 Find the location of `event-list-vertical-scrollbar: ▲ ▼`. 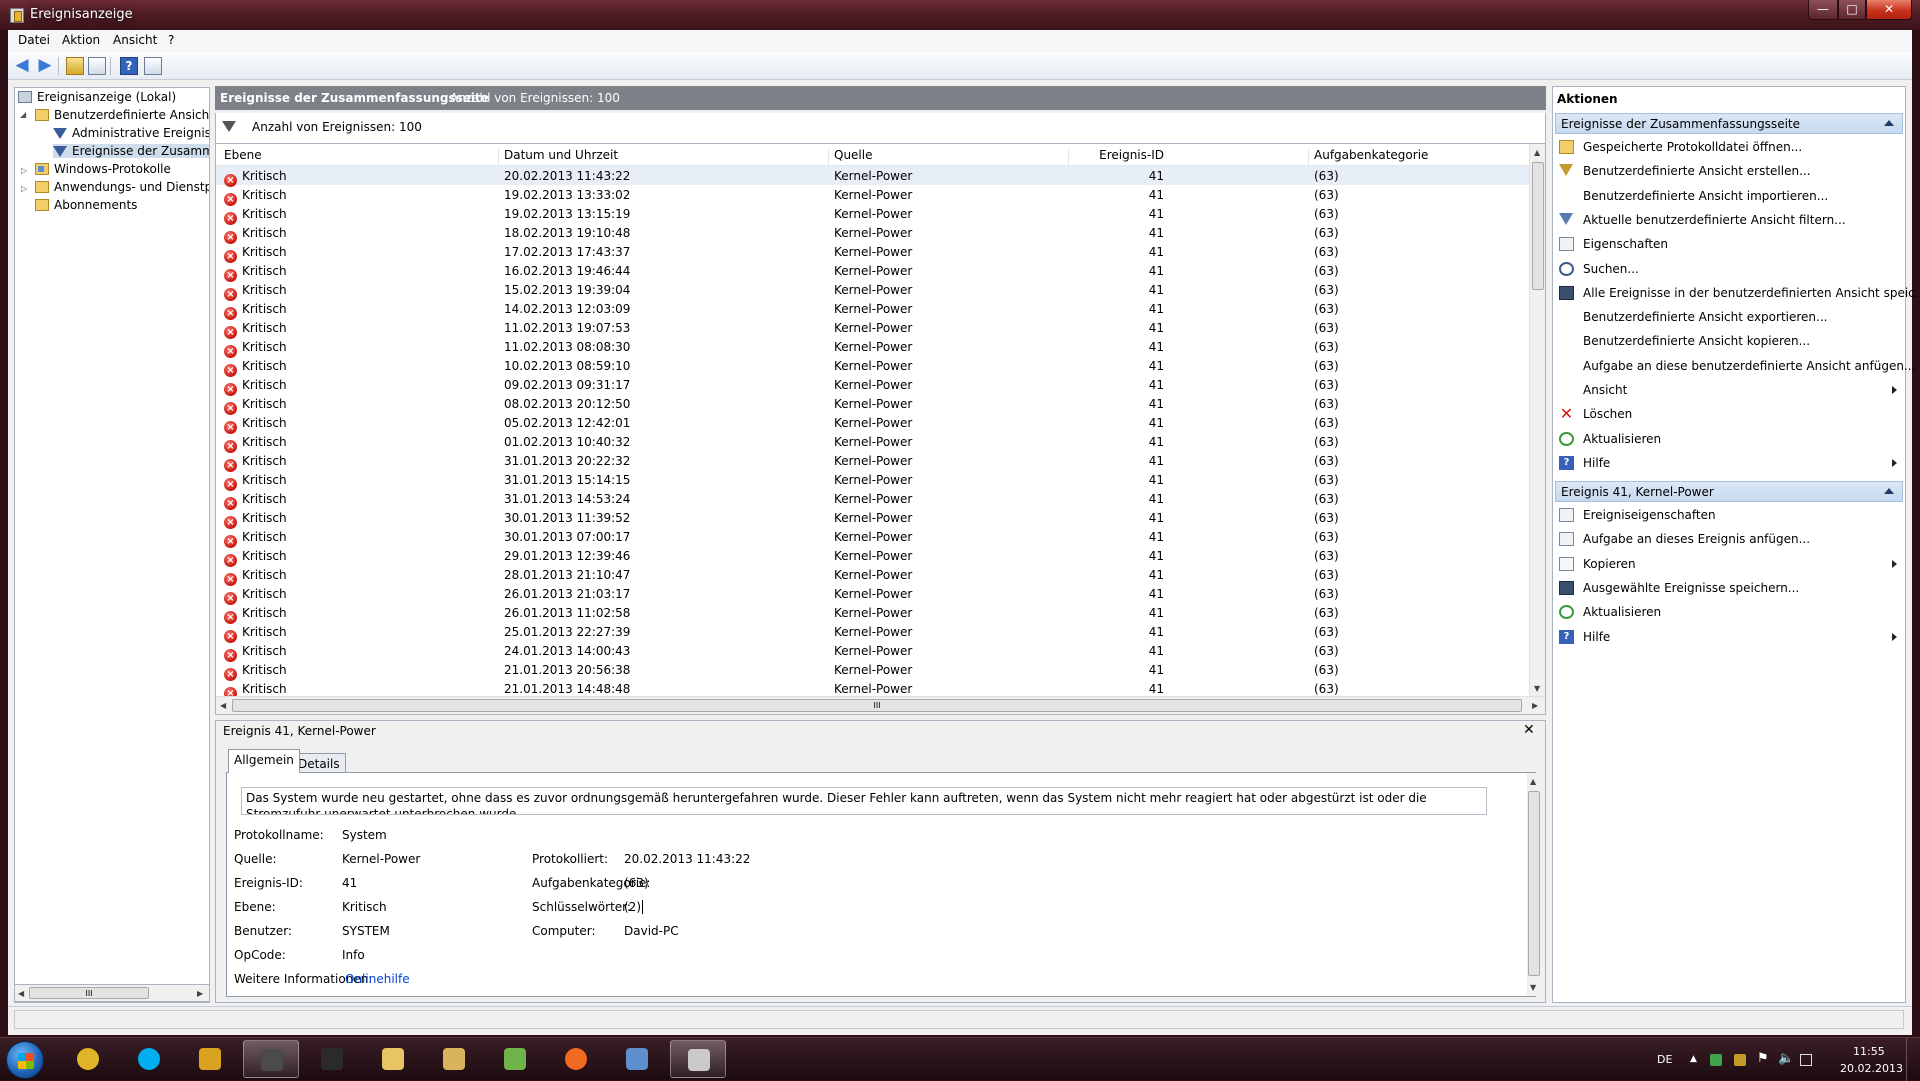

event-list-vertical-scrollbar: ▲ ▼ is located at coordinates (1537, 420).